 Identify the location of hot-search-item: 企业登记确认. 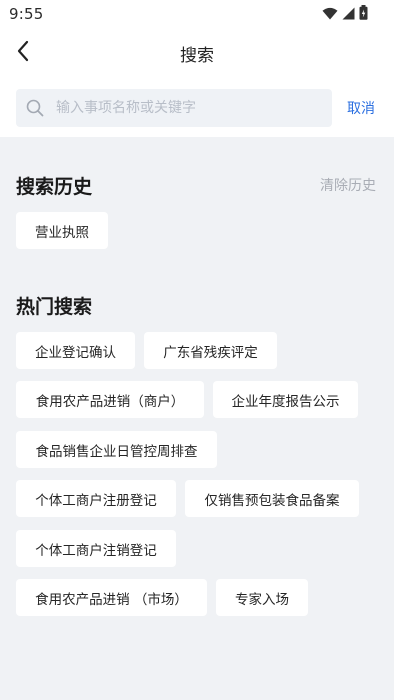
(75, 350).